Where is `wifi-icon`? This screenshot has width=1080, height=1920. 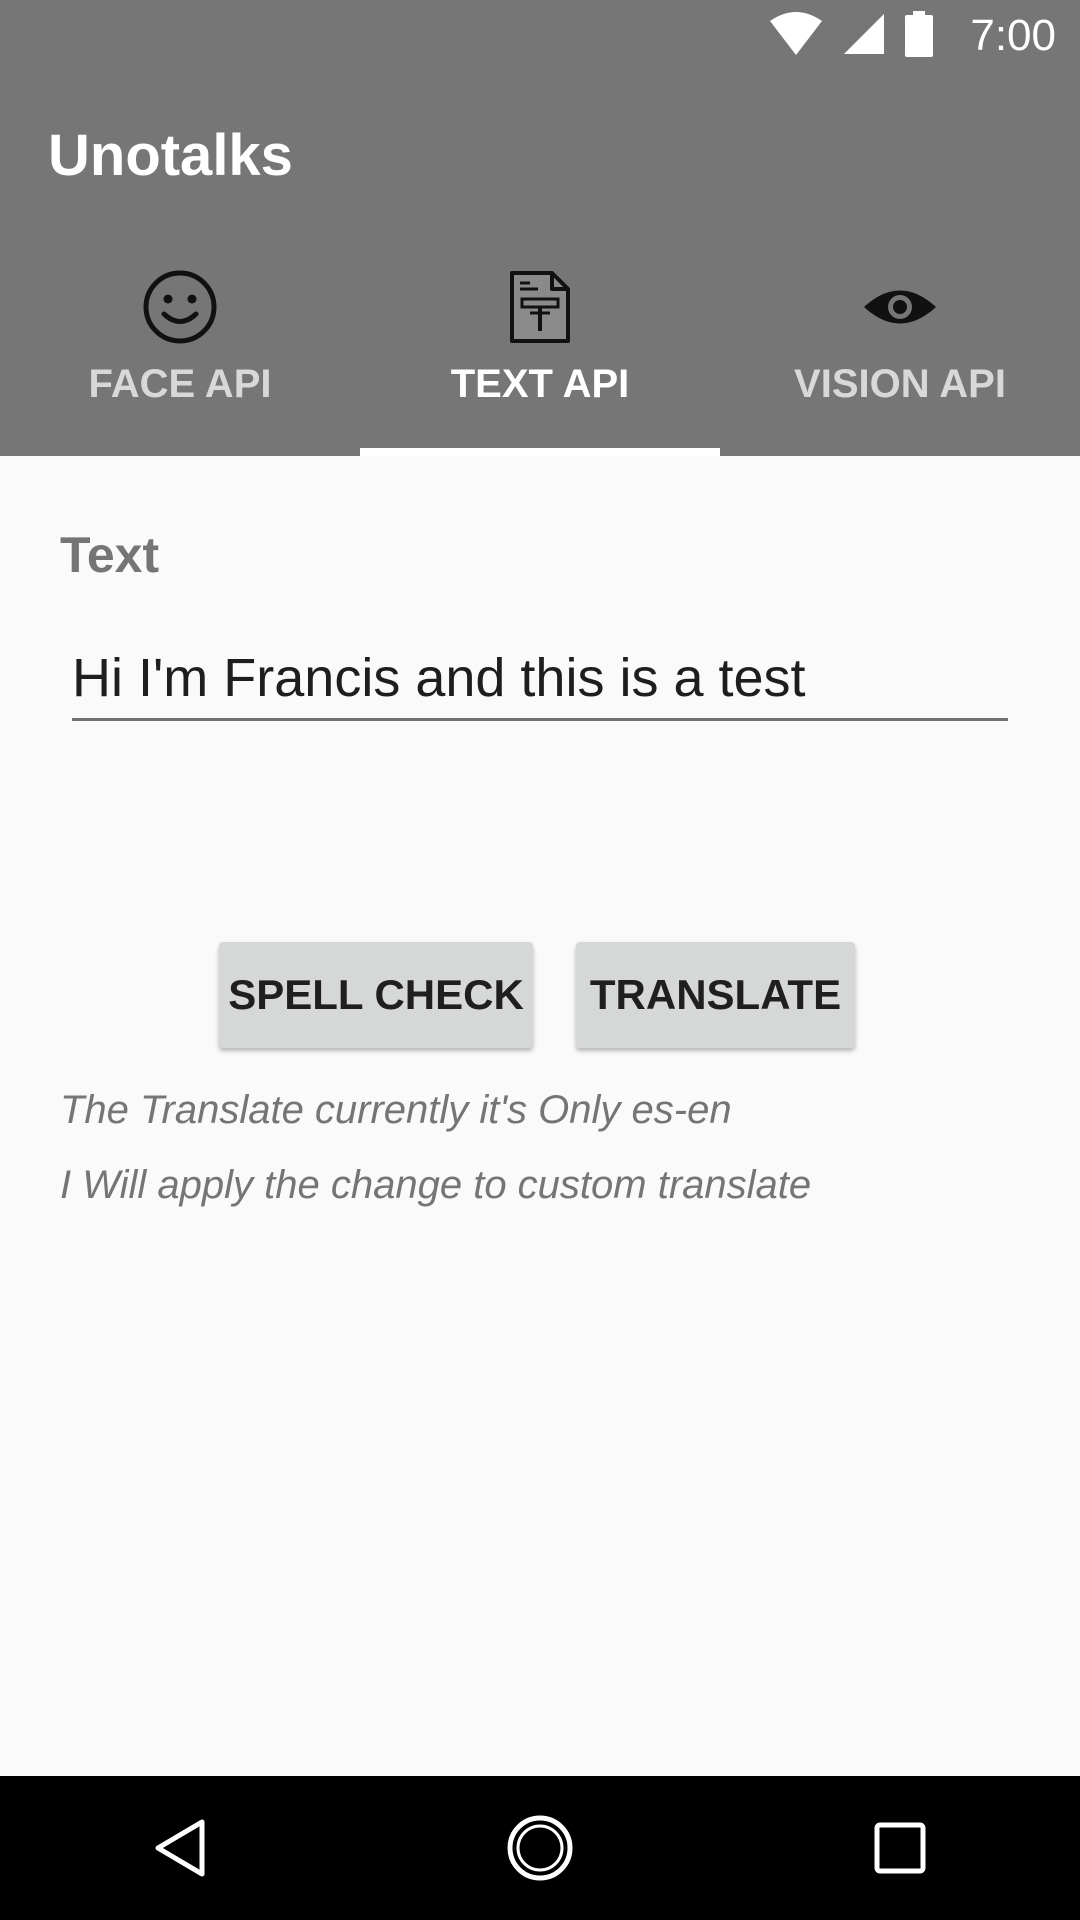 wifi-icon is located at coordinates (796, 36).